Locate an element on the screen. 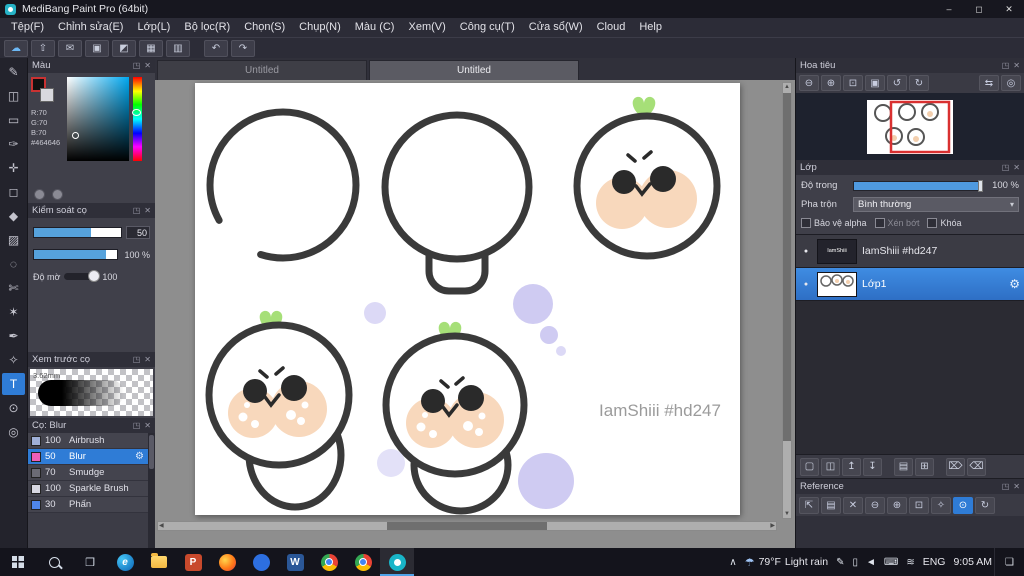  gradient-tool-icon: ▨ is located at coordinates (13, 240).